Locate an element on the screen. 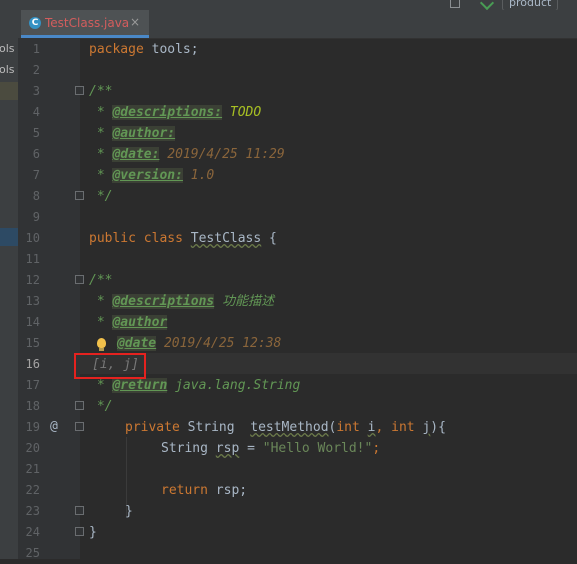 The height and width of the screenshot is (564, 577). code-line-1: package tools; is located at coordinates (144, 49).